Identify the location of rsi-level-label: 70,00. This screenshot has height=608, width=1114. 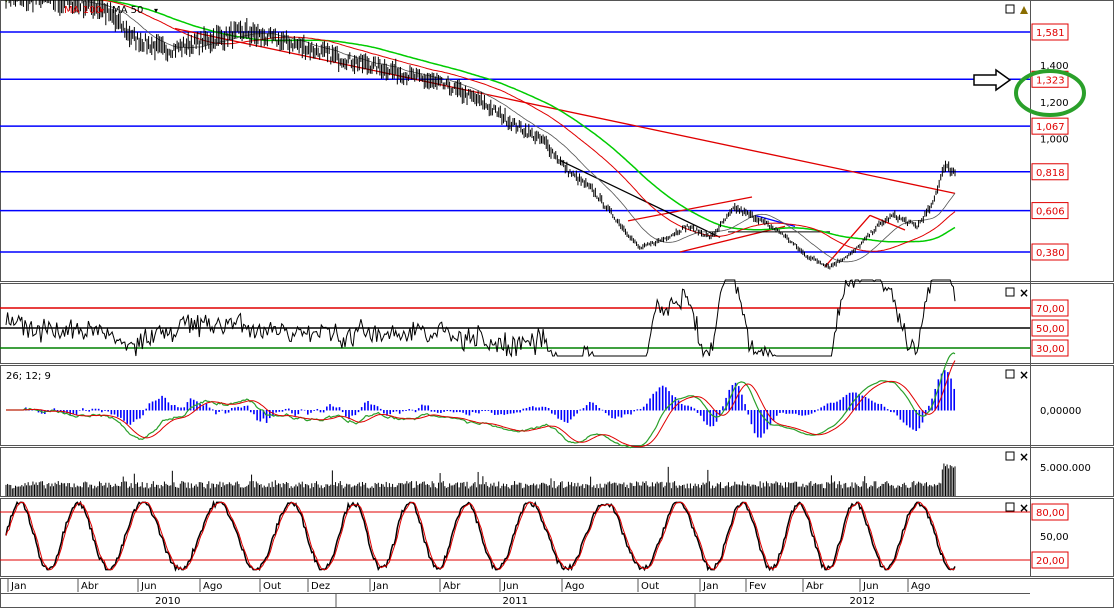
(1050, 309).